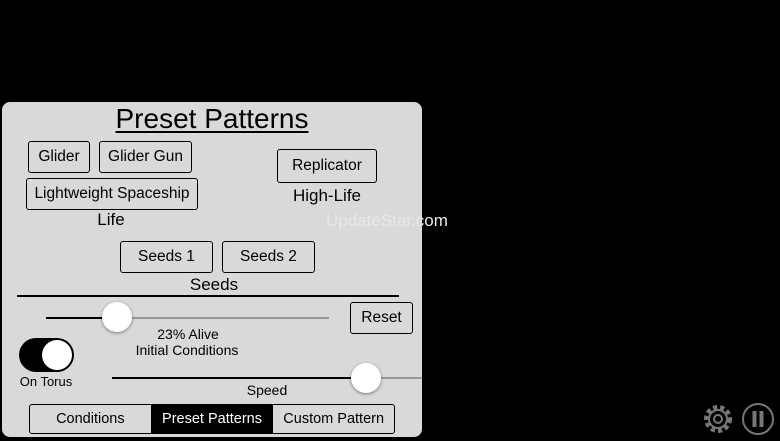  What do you see at coordinates (267, 390) in the screenshot?
I see `speed-label: Speed` at bounding box center [267, 390].